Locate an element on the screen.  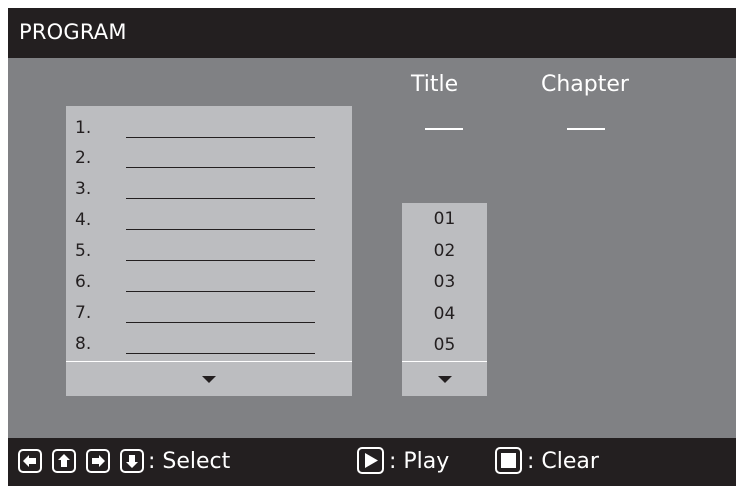
page-title: PROGRAM is located at coordinates (73, 32).